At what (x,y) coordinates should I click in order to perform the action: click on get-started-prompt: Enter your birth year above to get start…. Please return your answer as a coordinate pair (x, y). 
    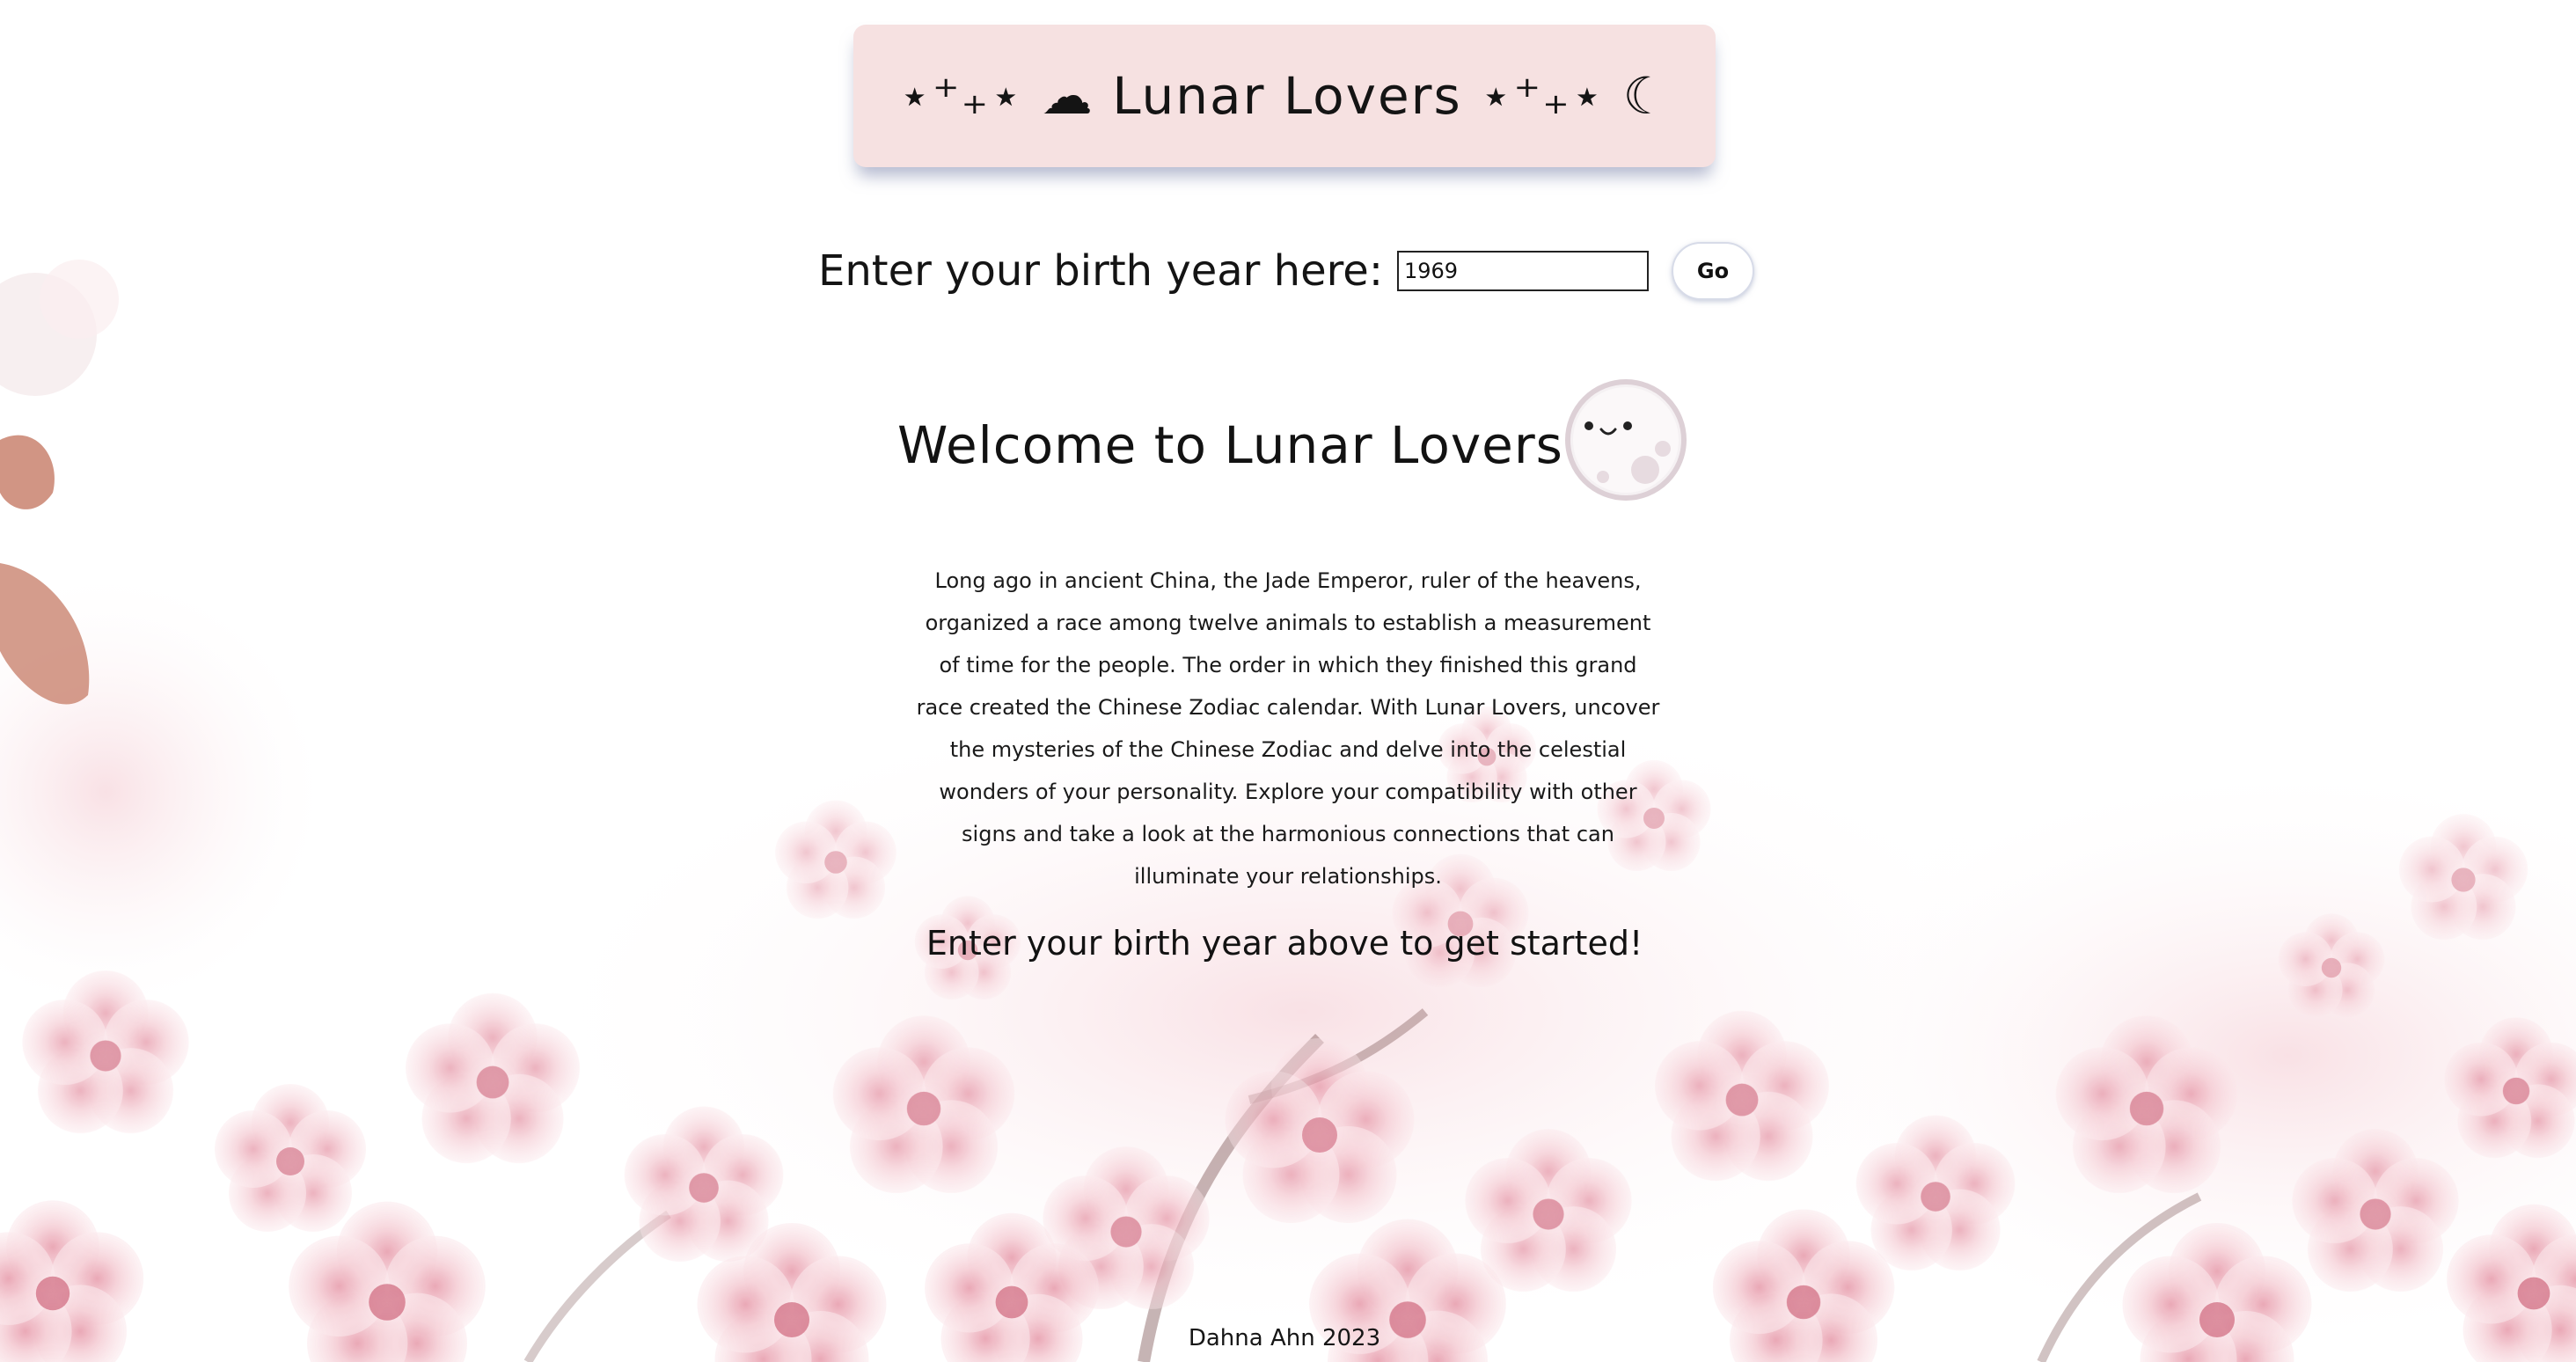
    Looking at the image, I should click on (1284, 943).